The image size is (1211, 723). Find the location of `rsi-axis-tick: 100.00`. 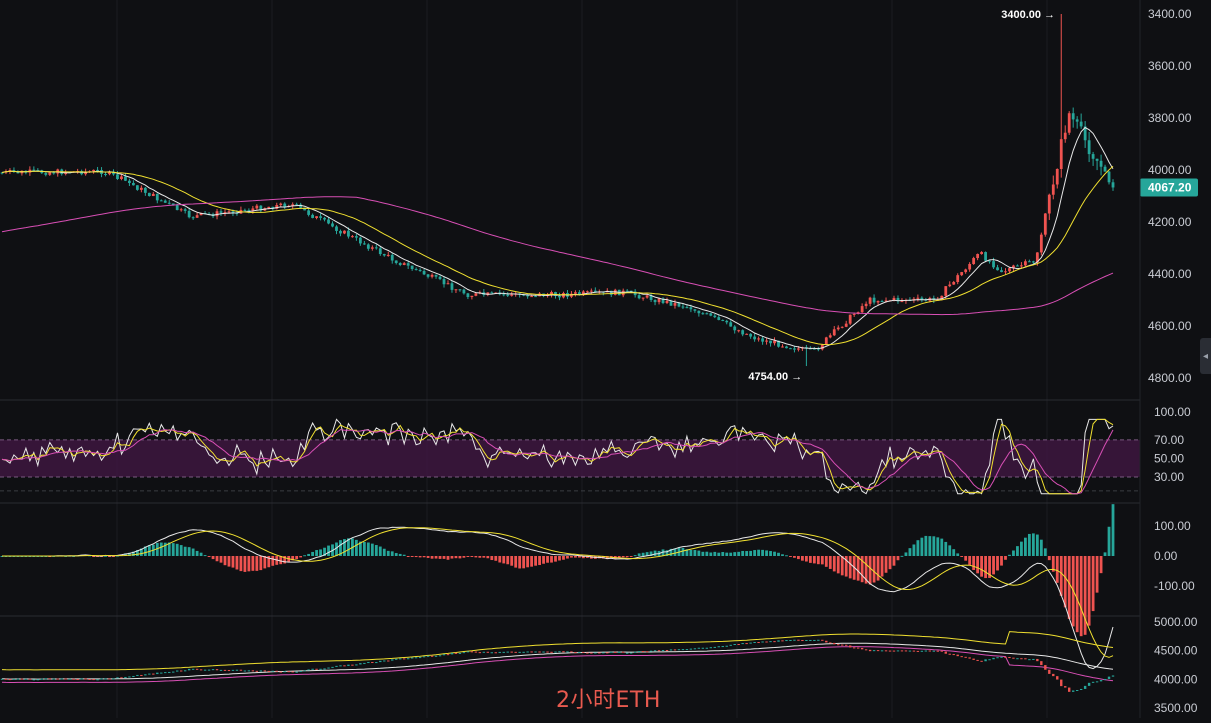

rsi-axis-tick: 100.00 is located at coordinates (1172, 412).